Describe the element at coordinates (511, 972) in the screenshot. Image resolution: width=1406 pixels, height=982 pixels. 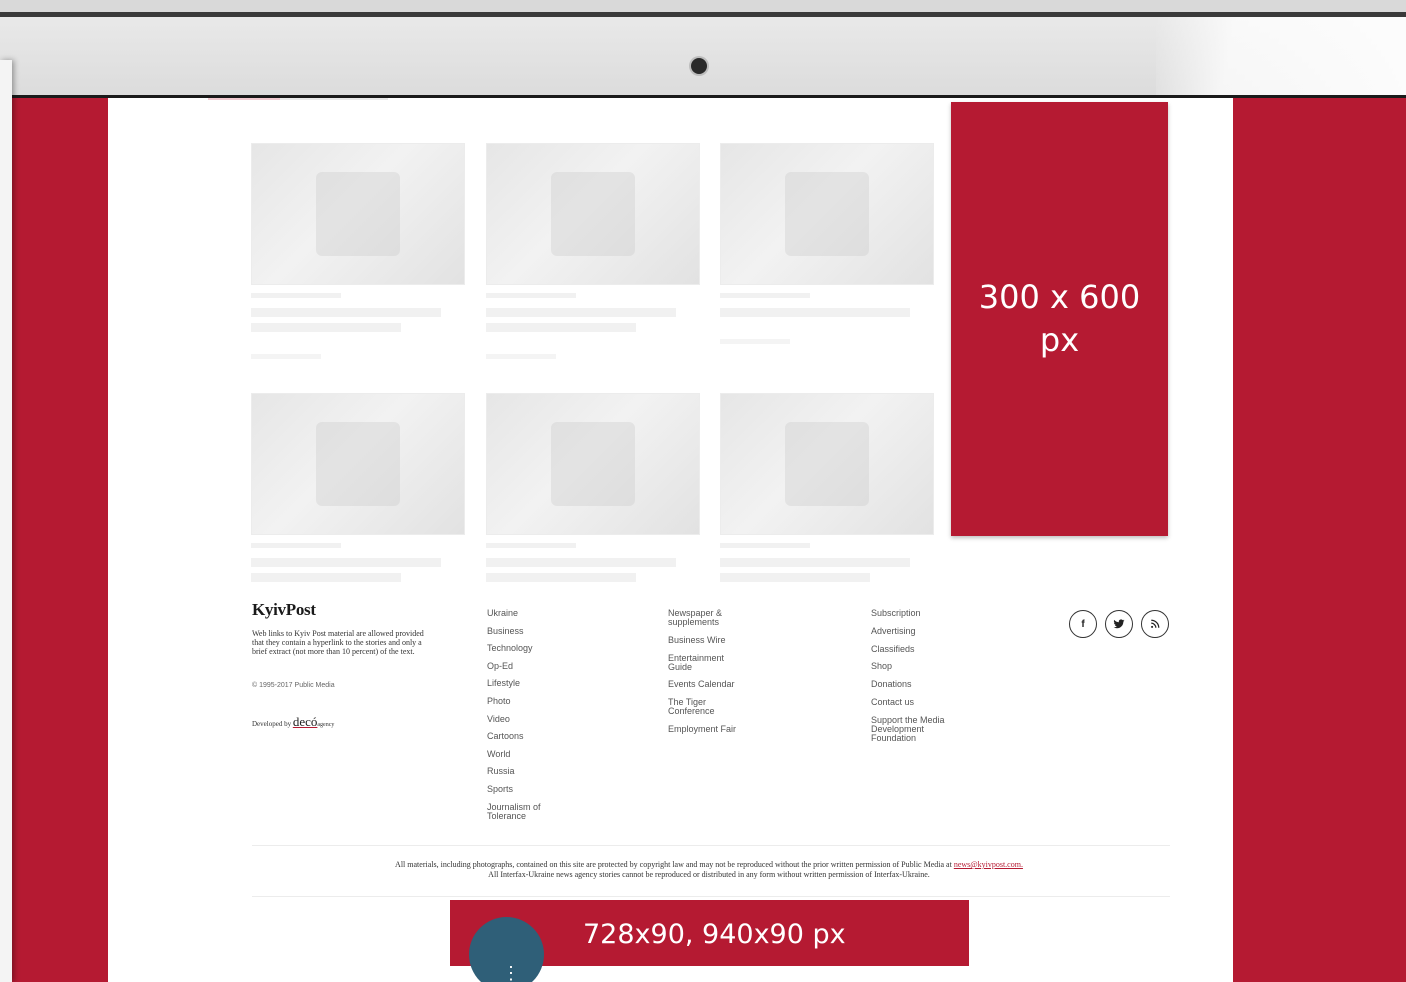
I see `more-dots-icon: ⋮` at that location.